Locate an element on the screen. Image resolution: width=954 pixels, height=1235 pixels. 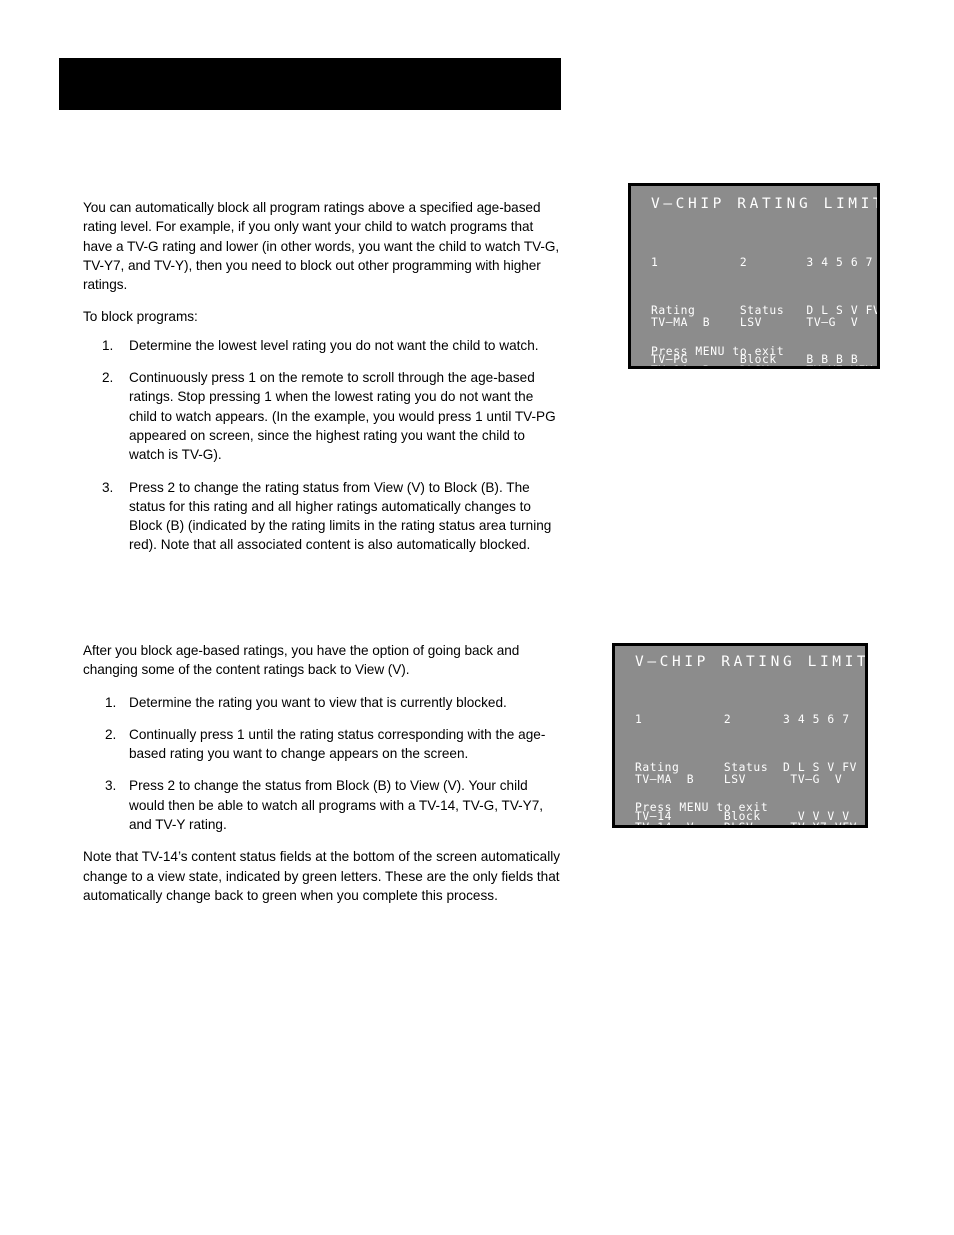
tv-screen-two-rating-row-ma: TV–MA B LSV TV–G V is located at coordinates (739, 779).